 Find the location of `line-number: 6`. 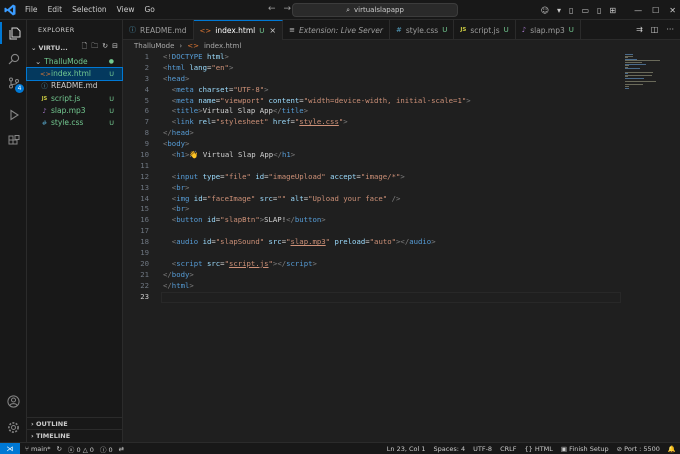

line-number: 6 is located at coordinates (146, 111).